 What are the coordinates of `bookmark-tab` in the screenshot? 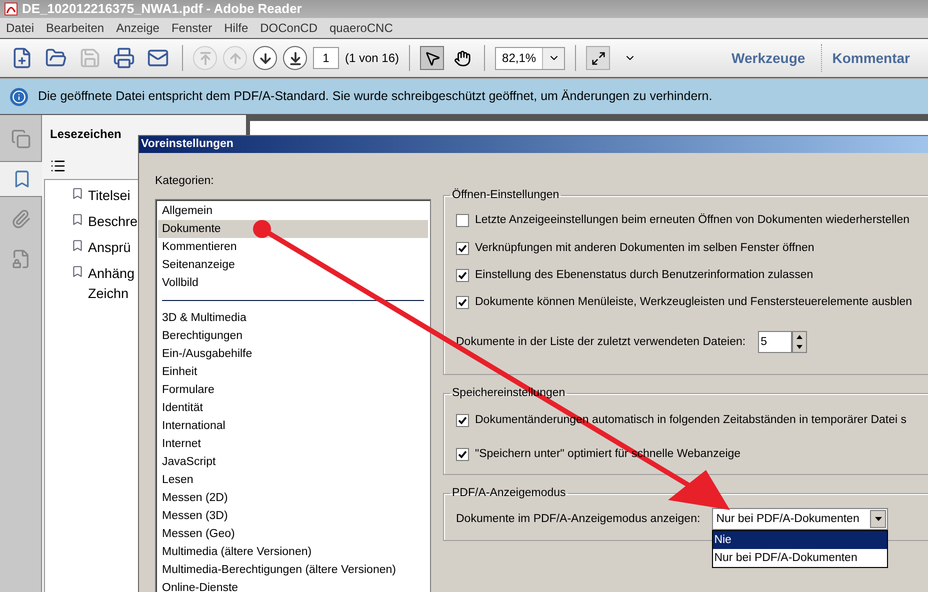 It's located at (21, 179).